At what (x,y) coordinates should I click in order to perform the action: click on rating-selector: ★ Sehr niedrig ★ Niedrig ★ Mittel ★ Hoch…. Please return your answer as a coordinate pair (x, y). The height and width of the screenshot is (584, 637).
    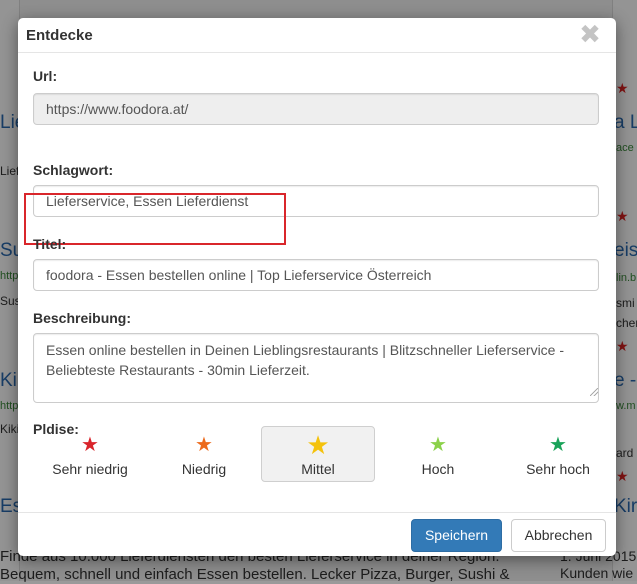
    Looking at the image, I should click on (318, 455).